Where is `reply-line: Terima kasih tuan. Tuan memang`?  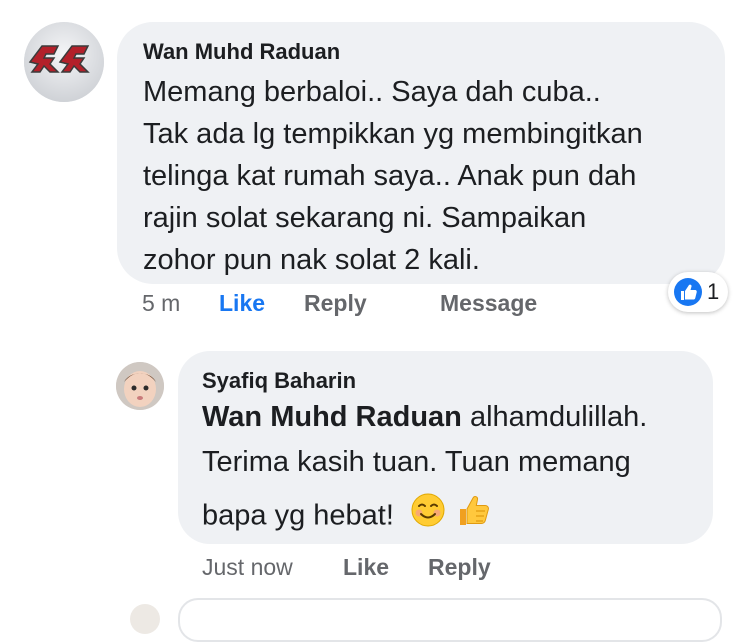
reply-line: Terima kasih tuan. Tuan memang is located at coordinates (416, 462).